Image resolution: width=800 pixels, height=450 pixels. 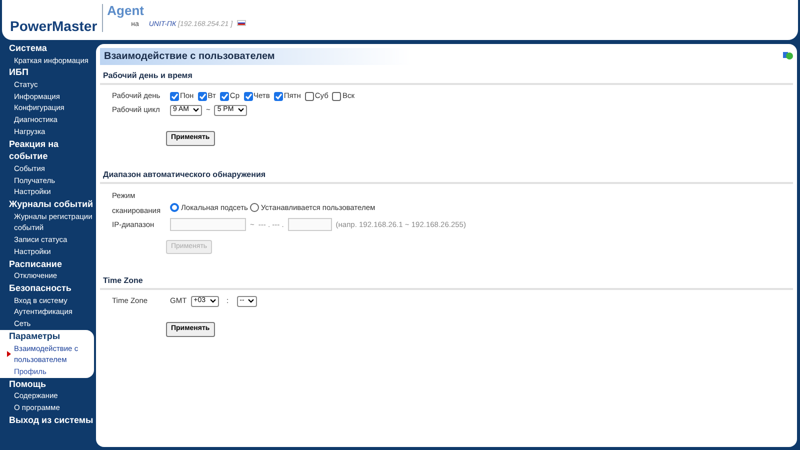 I want to click on menu-heading: Параметры, so click(x=50, y=336).